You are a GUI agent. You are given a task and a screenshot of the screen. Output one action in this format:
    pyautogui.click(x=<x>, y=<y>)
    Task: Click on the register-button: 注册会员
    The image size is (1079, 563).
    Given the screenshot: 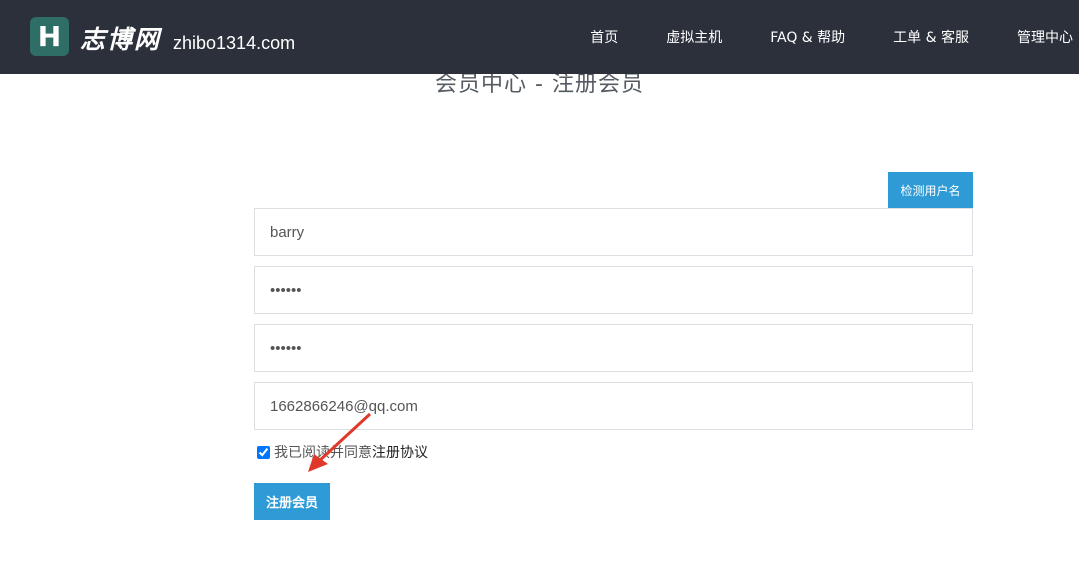 What is the action you would take?
    pyautogui.click(x=292, y=501)
    